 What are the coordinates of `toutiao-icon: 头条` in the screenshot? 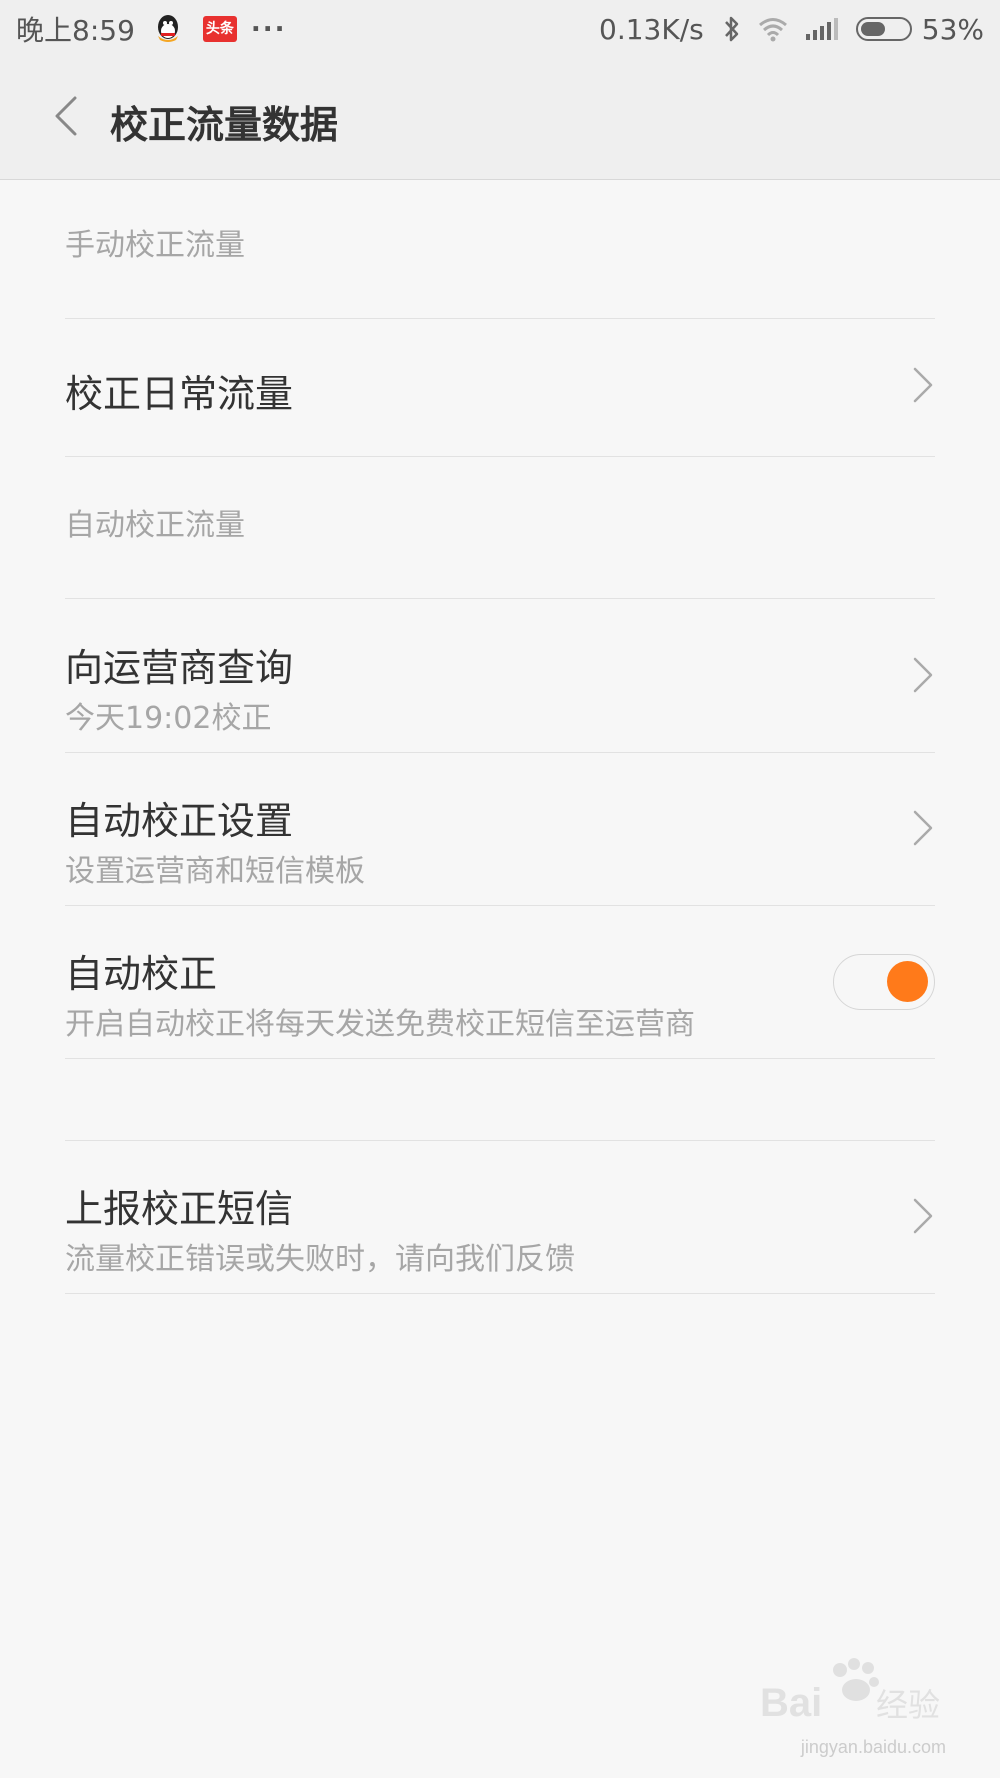 It's located at (219, 29).